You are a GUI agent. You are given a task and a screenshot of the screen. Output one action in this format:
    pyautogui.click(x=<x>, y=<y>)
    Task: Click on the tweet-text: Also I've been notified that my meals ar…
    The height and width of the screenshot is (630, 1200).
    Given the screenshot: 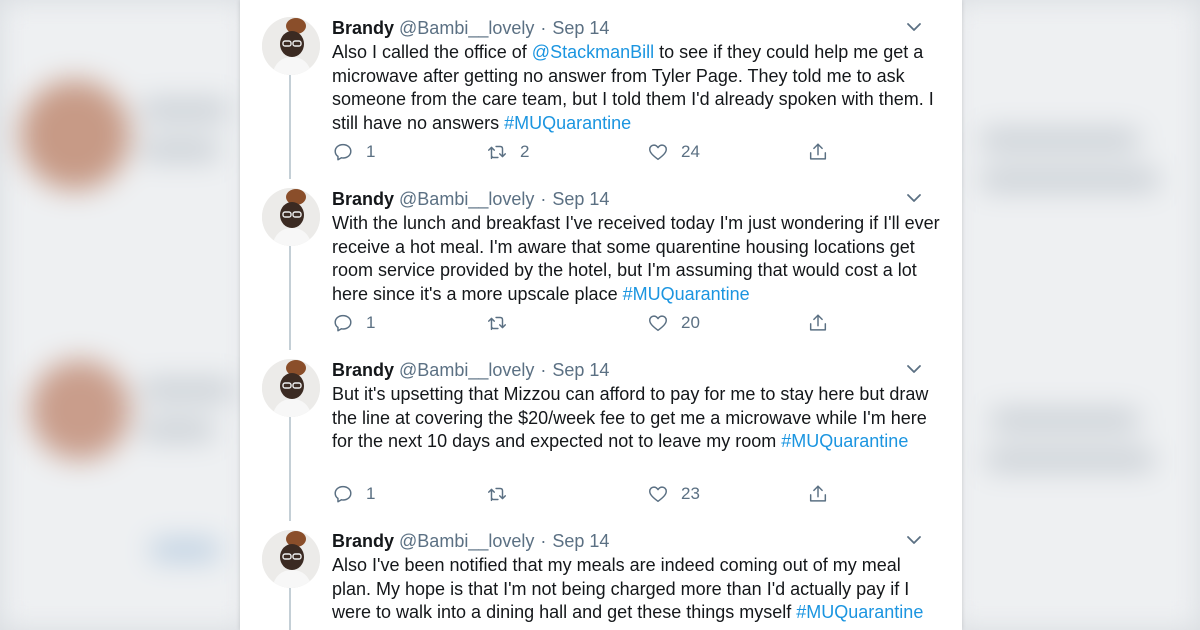 What is the action you would take?
    pyautogui.click(x=638, y=589)
    